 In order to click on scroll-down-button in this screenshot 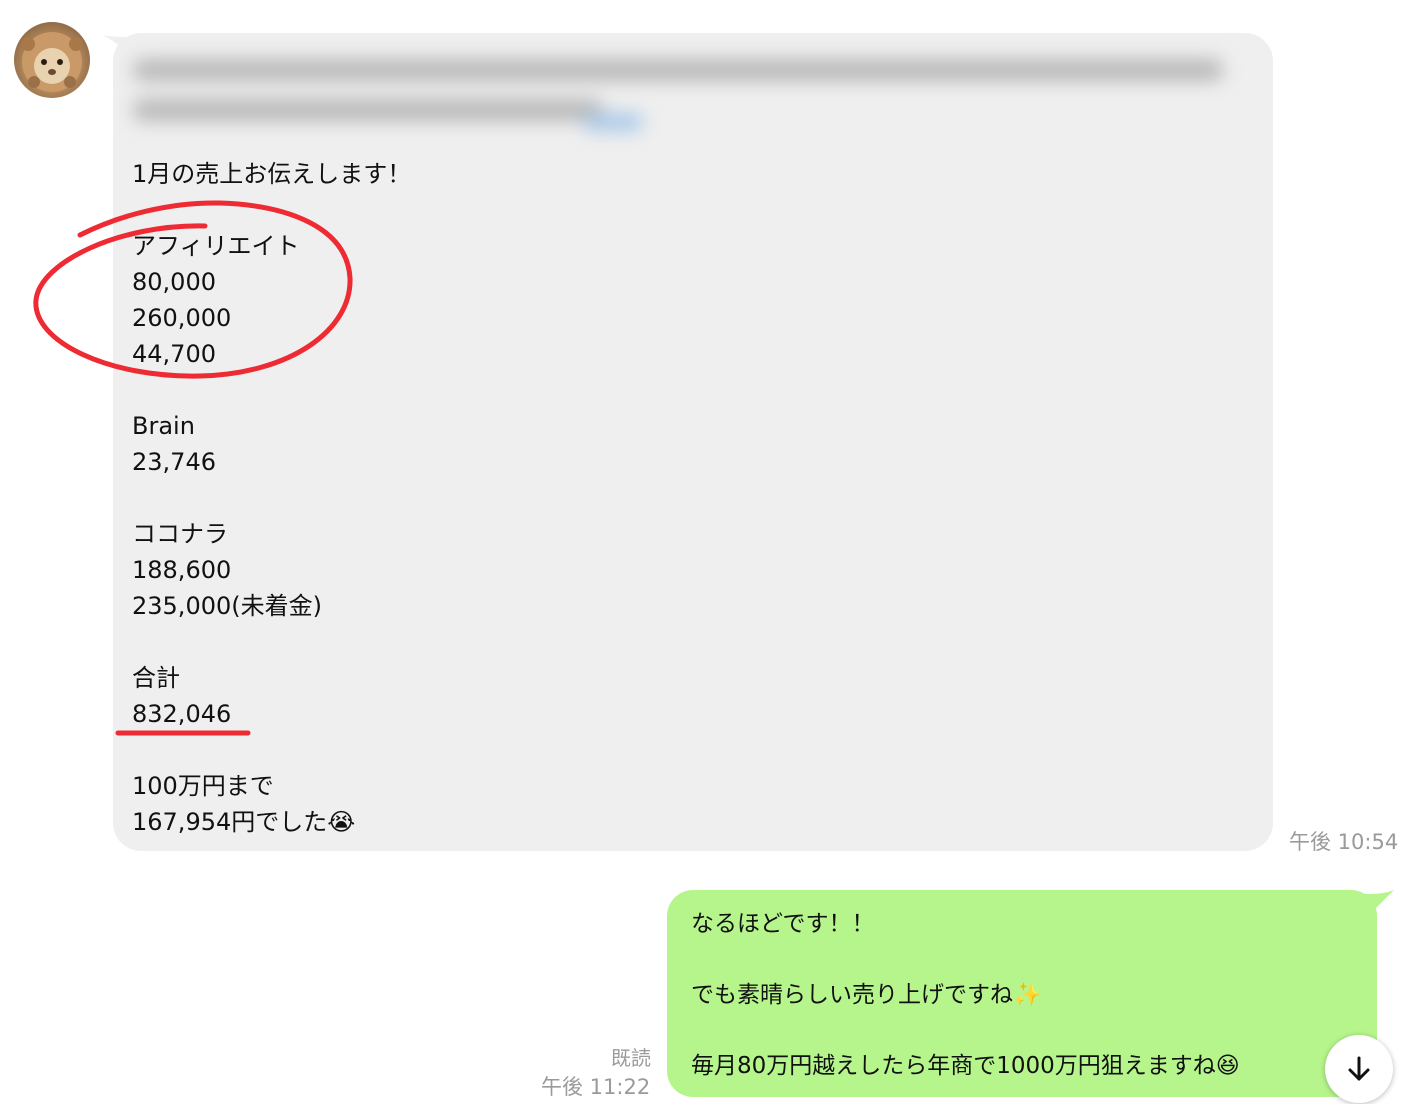, I will do `click(1359, 1069)`.